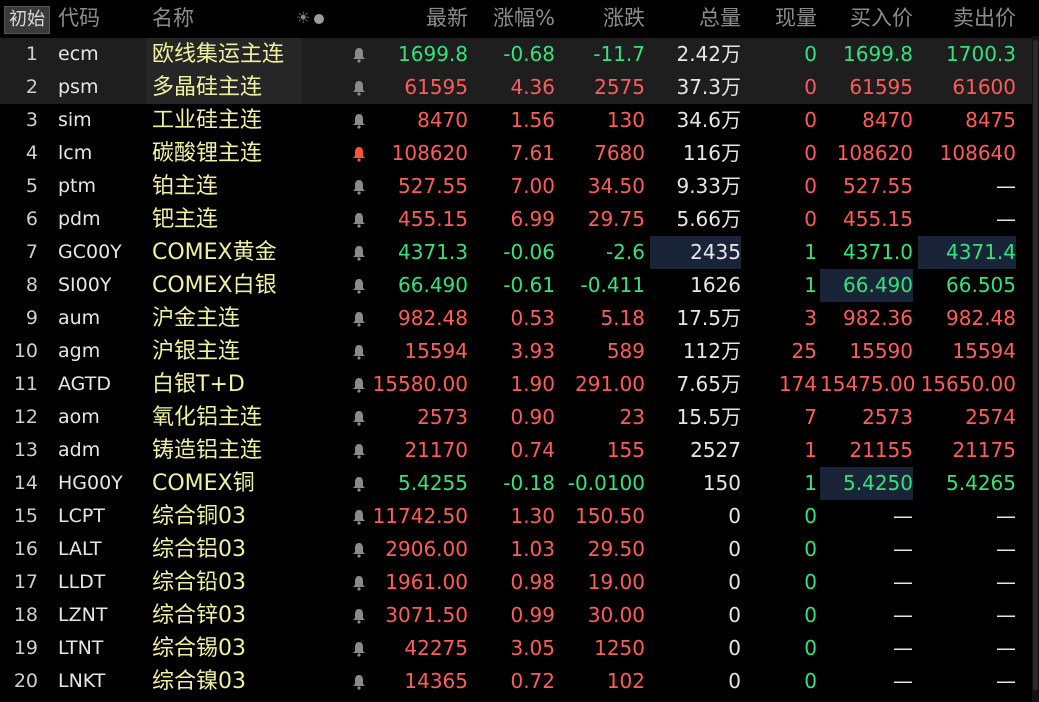  I want to click on ask-price: 8475, so click(990, 120).